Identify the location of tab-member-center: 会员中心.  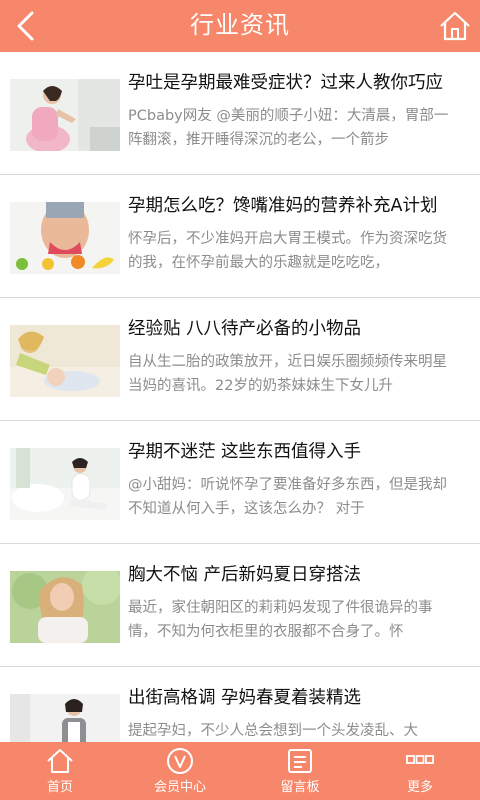
(180, 771).